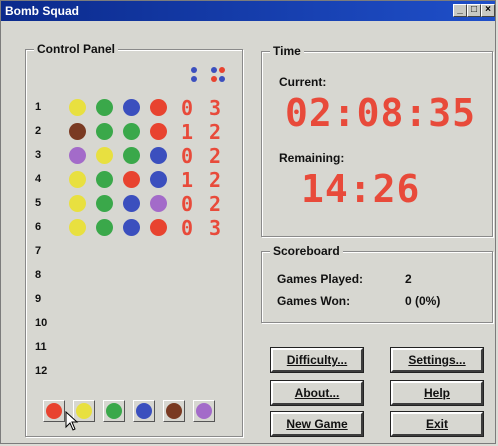 Image resolution: width=498 pixels, height=446 pixels. Describe the element at coordinates (314, 301) in the screenshot. I see `games-won-label: Games Won:` at that location.